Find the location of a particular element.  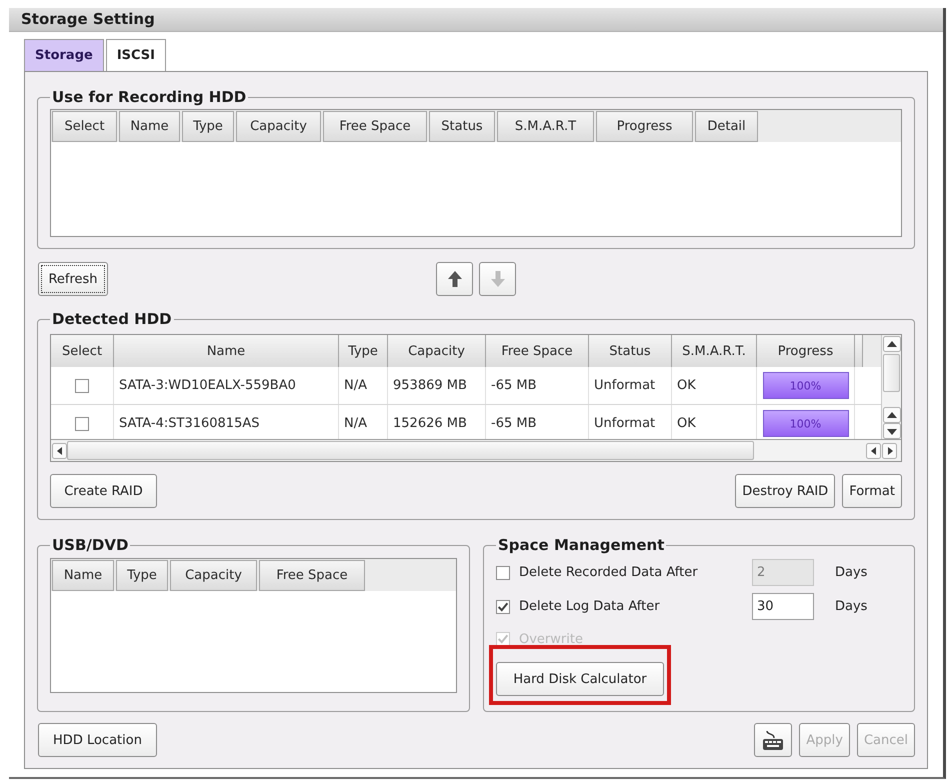

move-up-button is located at coordinates (454, 279).